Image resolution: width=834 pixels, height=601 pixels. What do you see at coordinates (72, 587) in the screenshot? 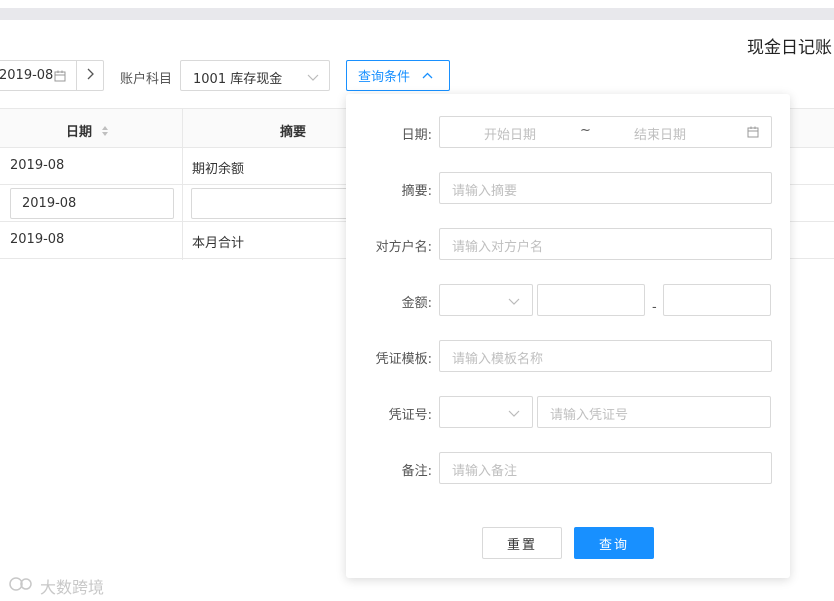
I see `watermark-text: 大数跨境` at bounding box center [72, 587].